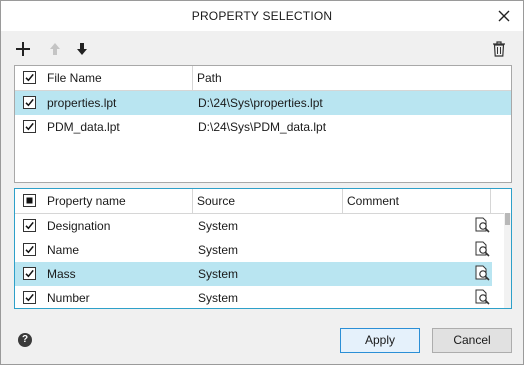 This screenshot has height=365, width=524. What do you see at coordinates (104, 78) in the screenshot?
I see `column-header-file-name: File Name` at bounding box center [104, 78].